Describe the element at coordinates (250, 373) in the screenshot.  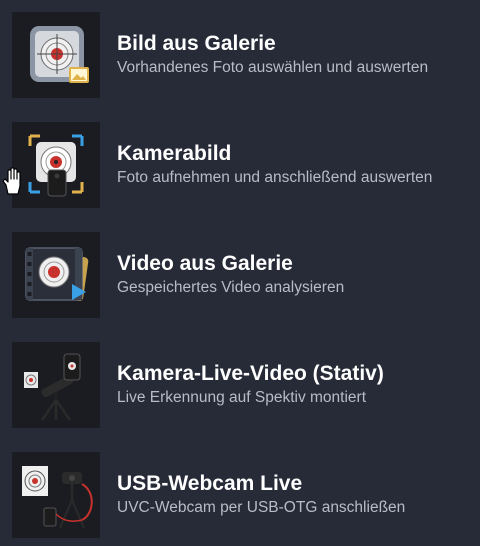
I see `menu-item-title: Kamera-Live-Video (Stativ)` at that location.